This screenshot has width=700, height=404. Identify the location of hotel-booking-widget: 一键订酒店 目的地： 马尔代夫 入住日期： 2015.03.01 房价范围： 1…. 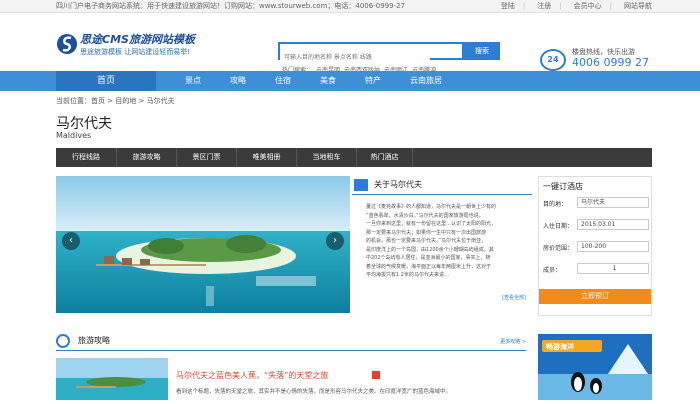
(595, 246).